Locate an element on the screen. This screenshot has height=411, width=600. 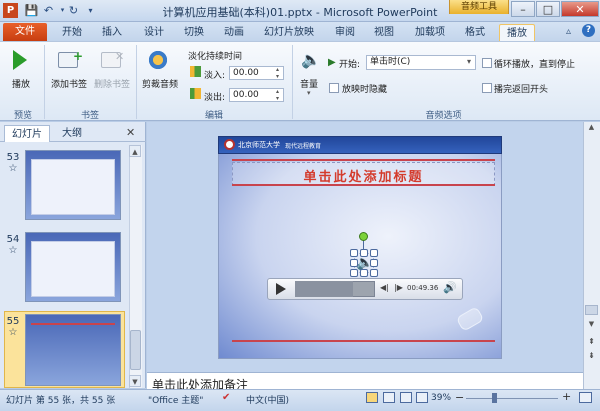
chevron-down-icon: ▾ is located at coordinates (469, 61).